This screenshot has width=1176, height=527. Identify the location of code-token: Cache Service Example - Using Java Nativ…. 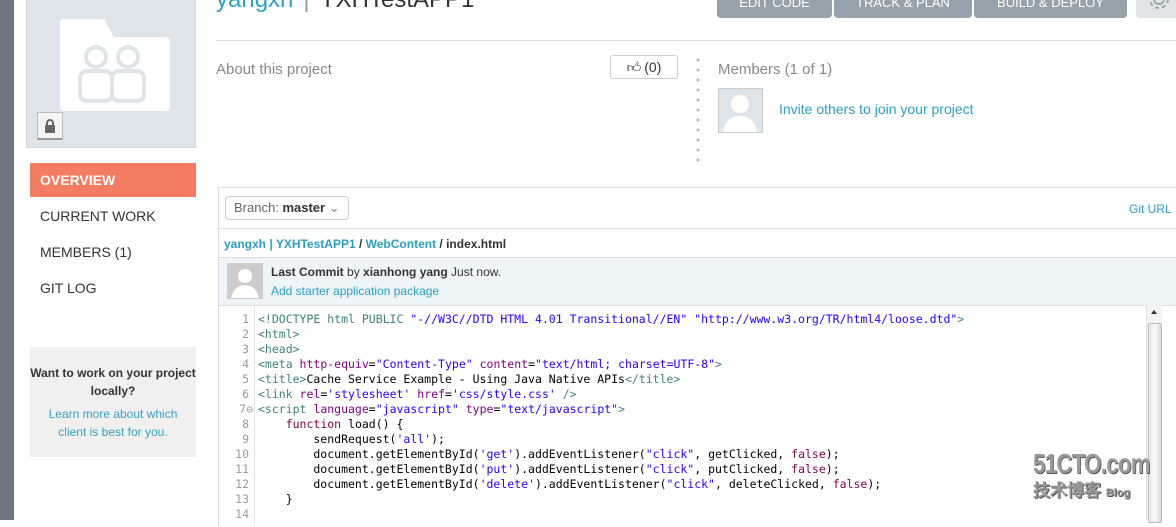
(465, 379).